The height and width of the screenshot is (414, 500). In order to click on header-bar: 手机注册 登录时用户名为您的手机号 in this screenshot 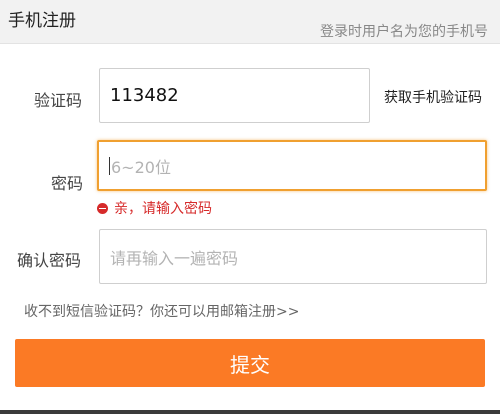, I will do `click(250, 22)`.